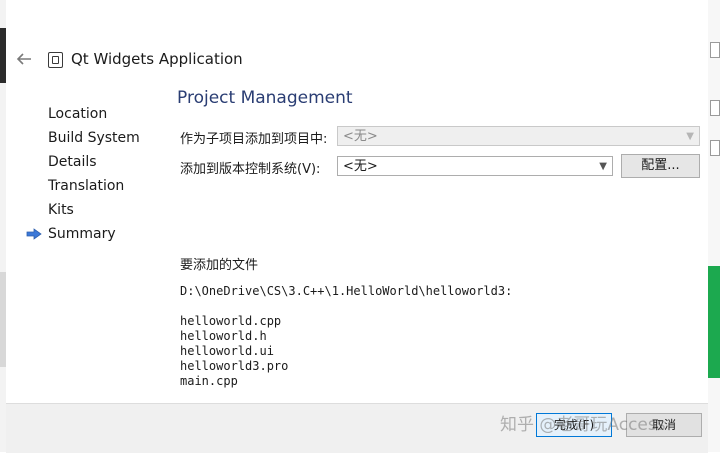 The image size is (720, 453). What do you see at coordinates (72, 162) in the screenshot?
I see `step-label: Details` at bounding box center [72, 162].